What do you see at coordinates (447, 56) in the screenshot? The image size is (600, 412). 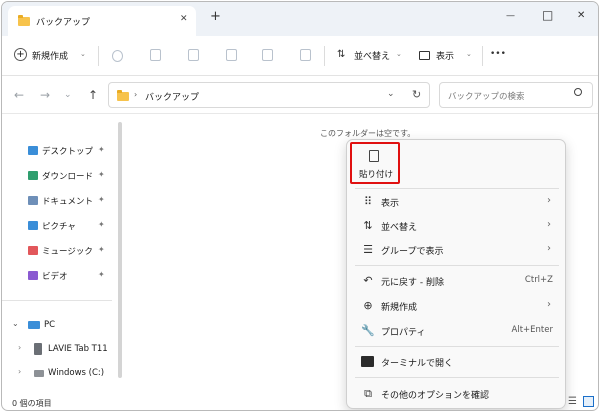 I see `view-button: 表示 ⌄` at bounding box center [447, 56].